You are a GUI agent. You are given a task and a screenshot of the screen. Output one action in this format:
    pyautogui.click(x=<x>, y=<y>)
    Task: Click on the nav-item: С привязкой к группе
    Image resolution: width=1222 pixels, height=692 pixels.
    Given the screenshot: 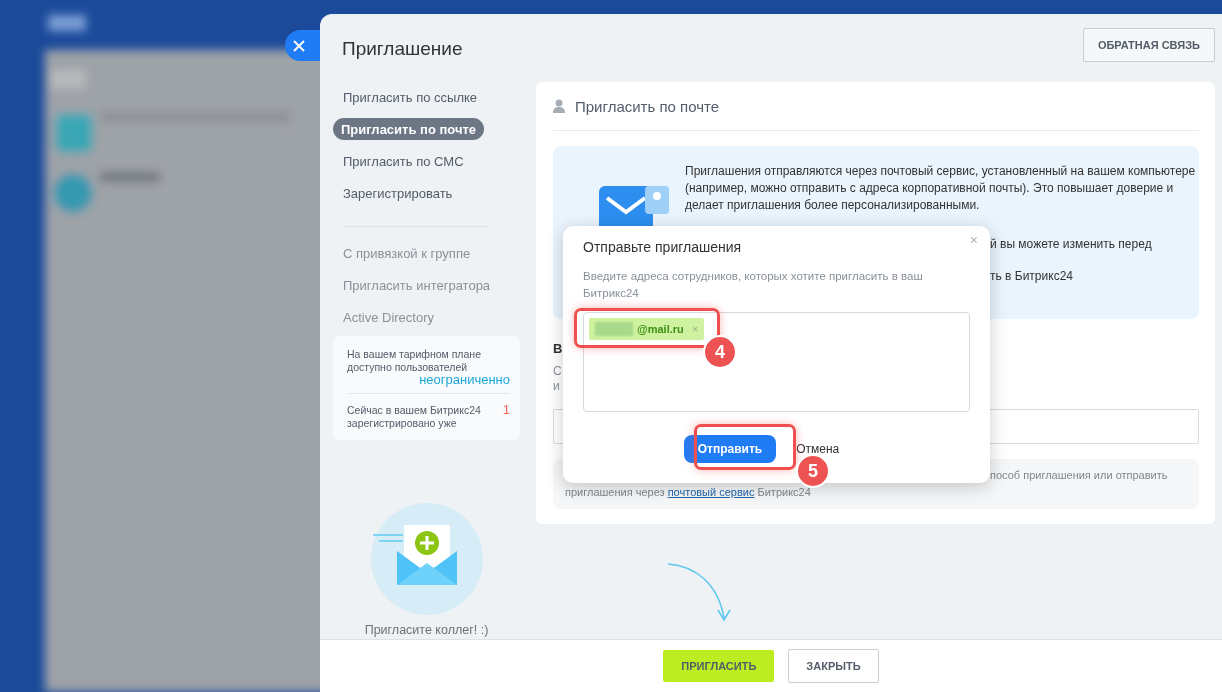 What is the action you would take?
    pyautogui.click(x=407, y=253)
    